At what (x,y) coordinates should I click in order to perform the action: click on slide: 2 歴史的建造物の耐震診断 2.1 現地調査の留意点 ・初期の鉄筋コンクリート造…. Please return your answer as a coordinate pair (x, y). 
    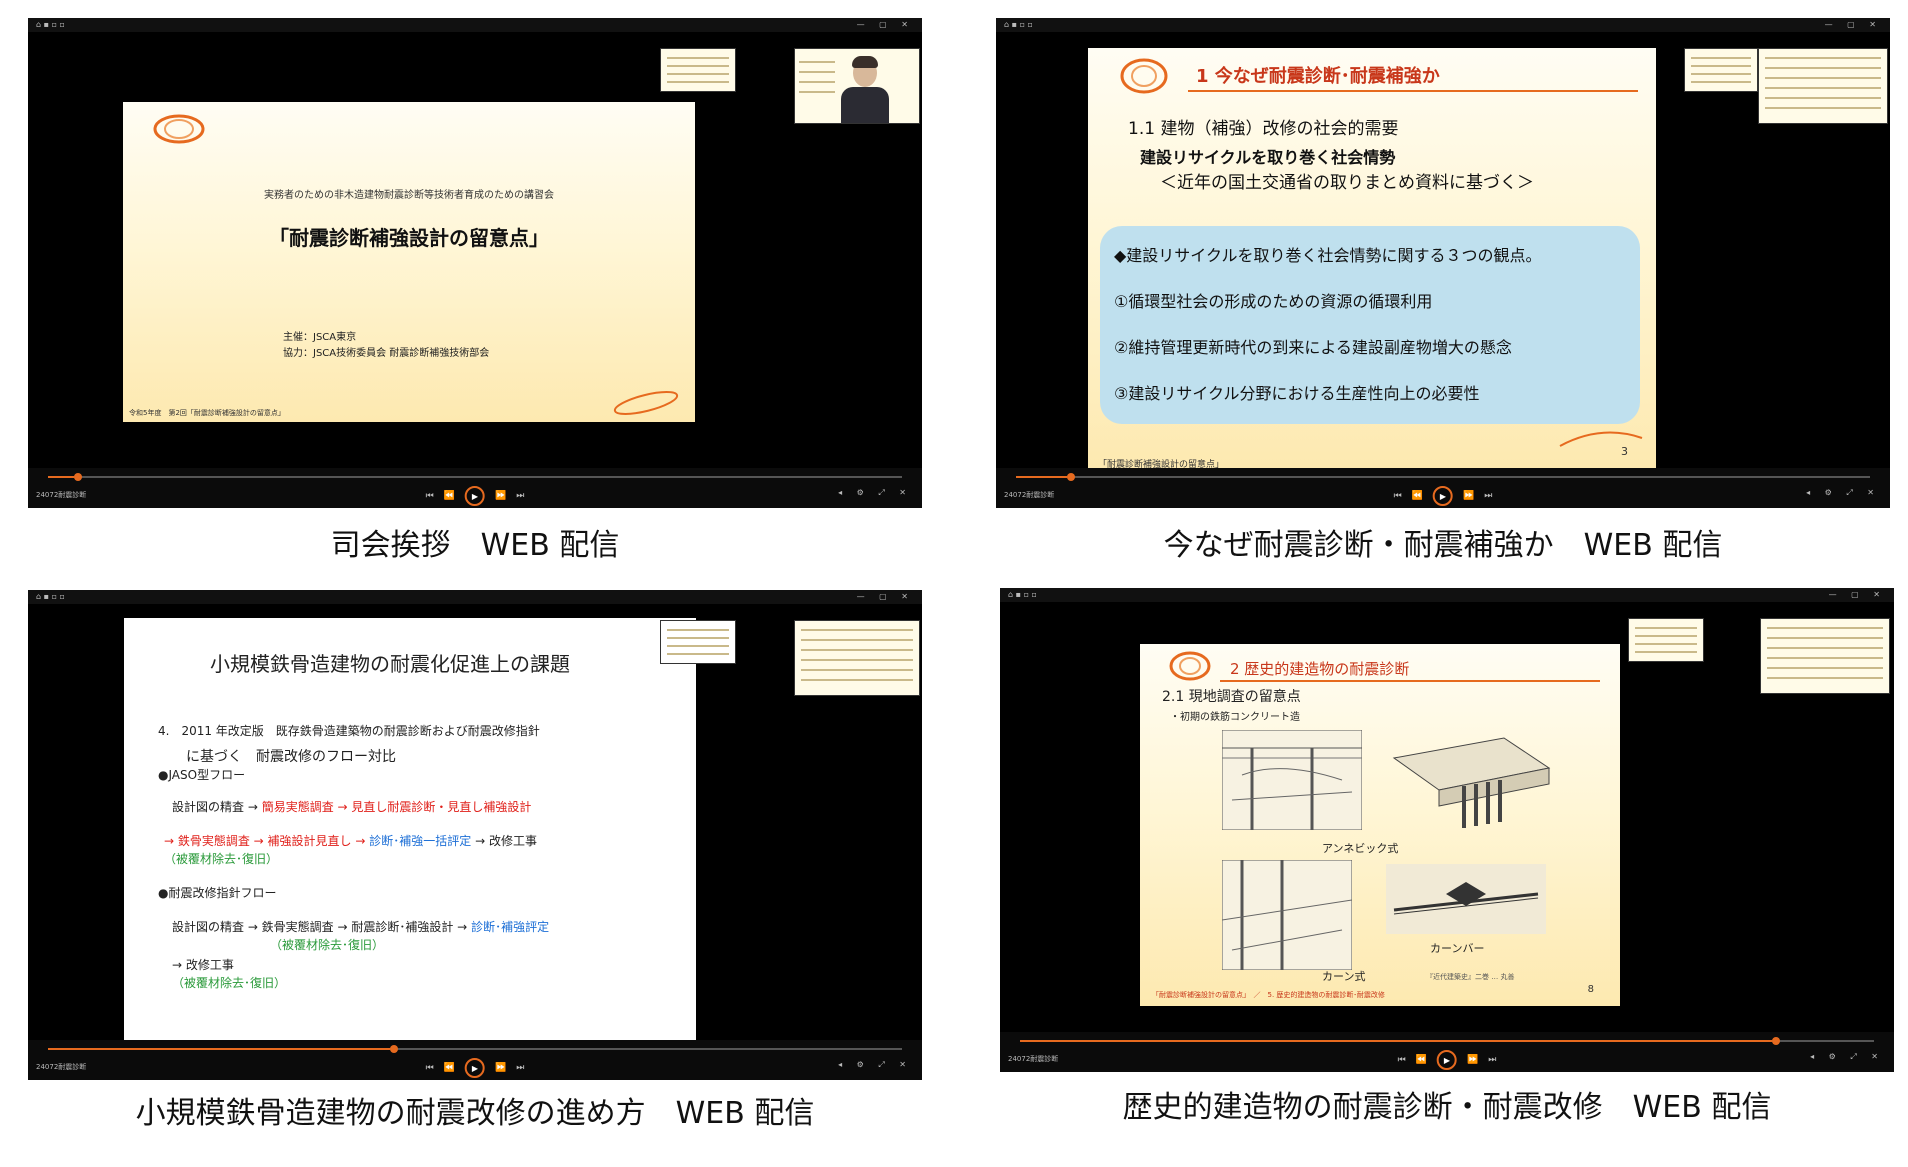
    Looking at the image, I should click on (1380, 825).